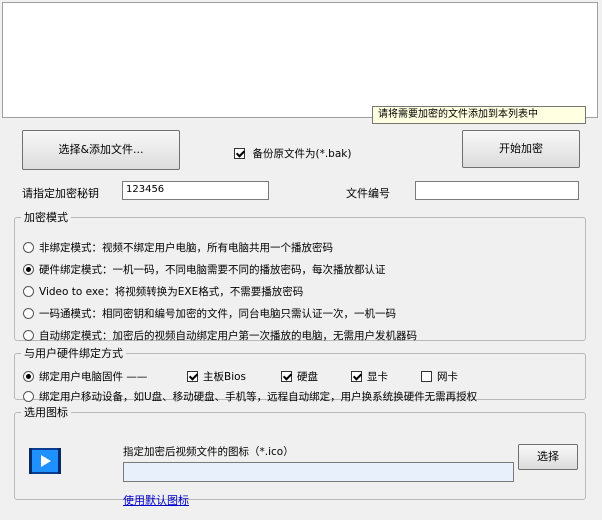 The height and width of the screenshot is (520, 602). Describe the element at coordinates (318, 472) in the screenshot. I see `icon-path-input` at that location.